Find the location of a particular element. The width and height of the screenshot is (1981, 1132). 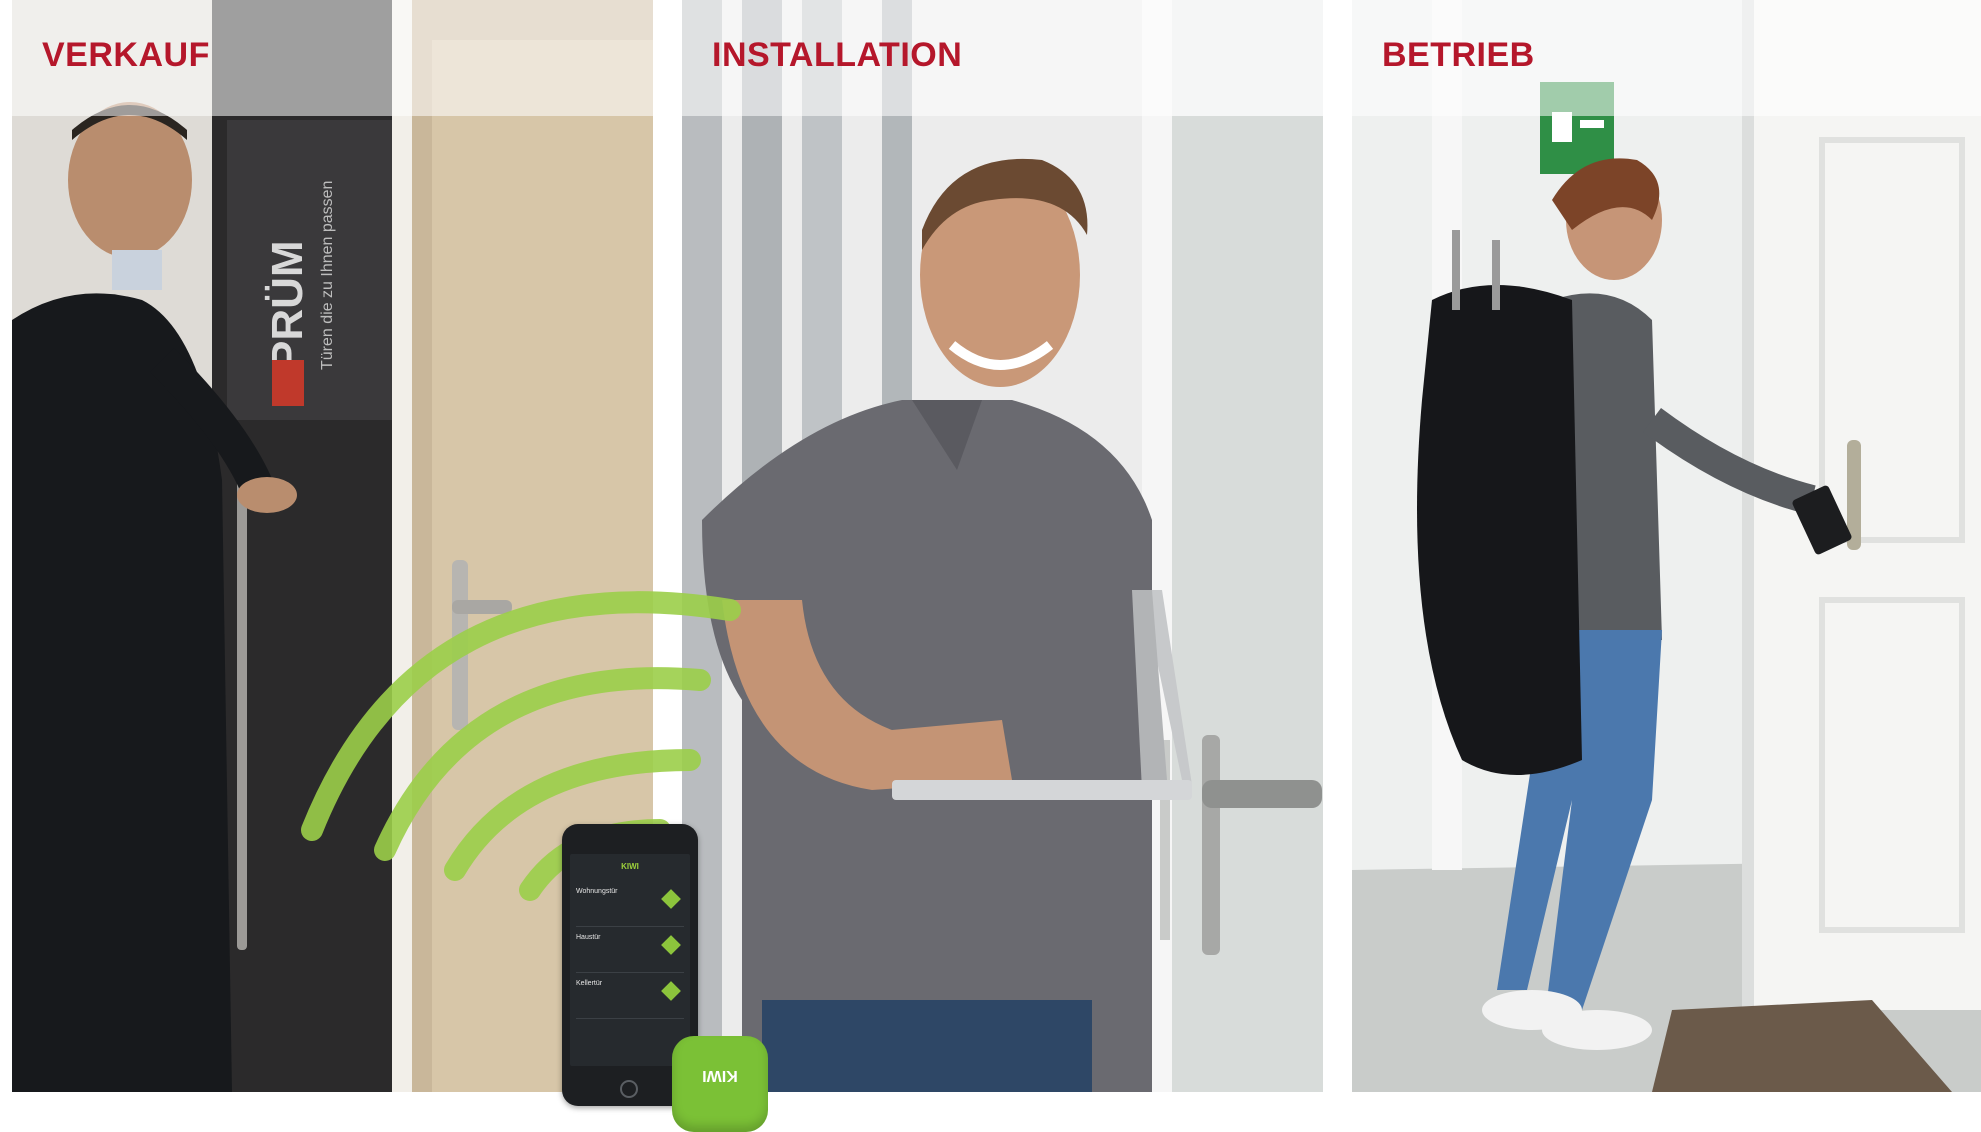

panel-label-verkauf: VERKAUF is located at coordinates (126, 55).